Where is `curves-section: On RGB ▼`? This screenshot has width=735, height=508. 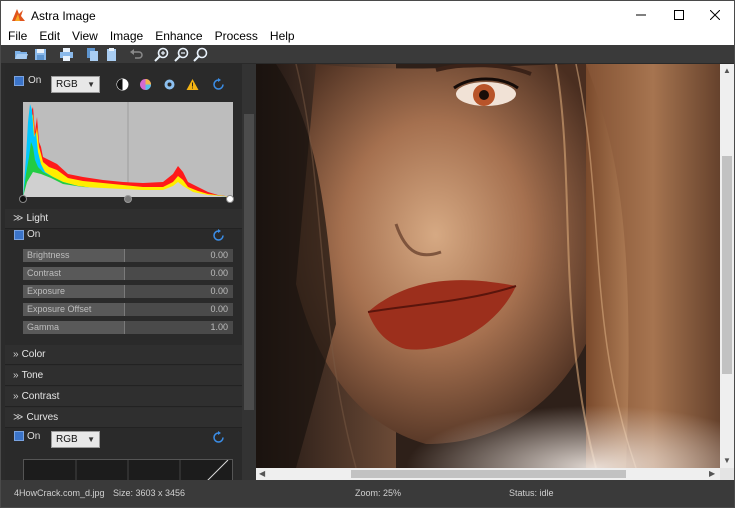
curves-section: On RGB ▼ is located at coordinates (123, 454).